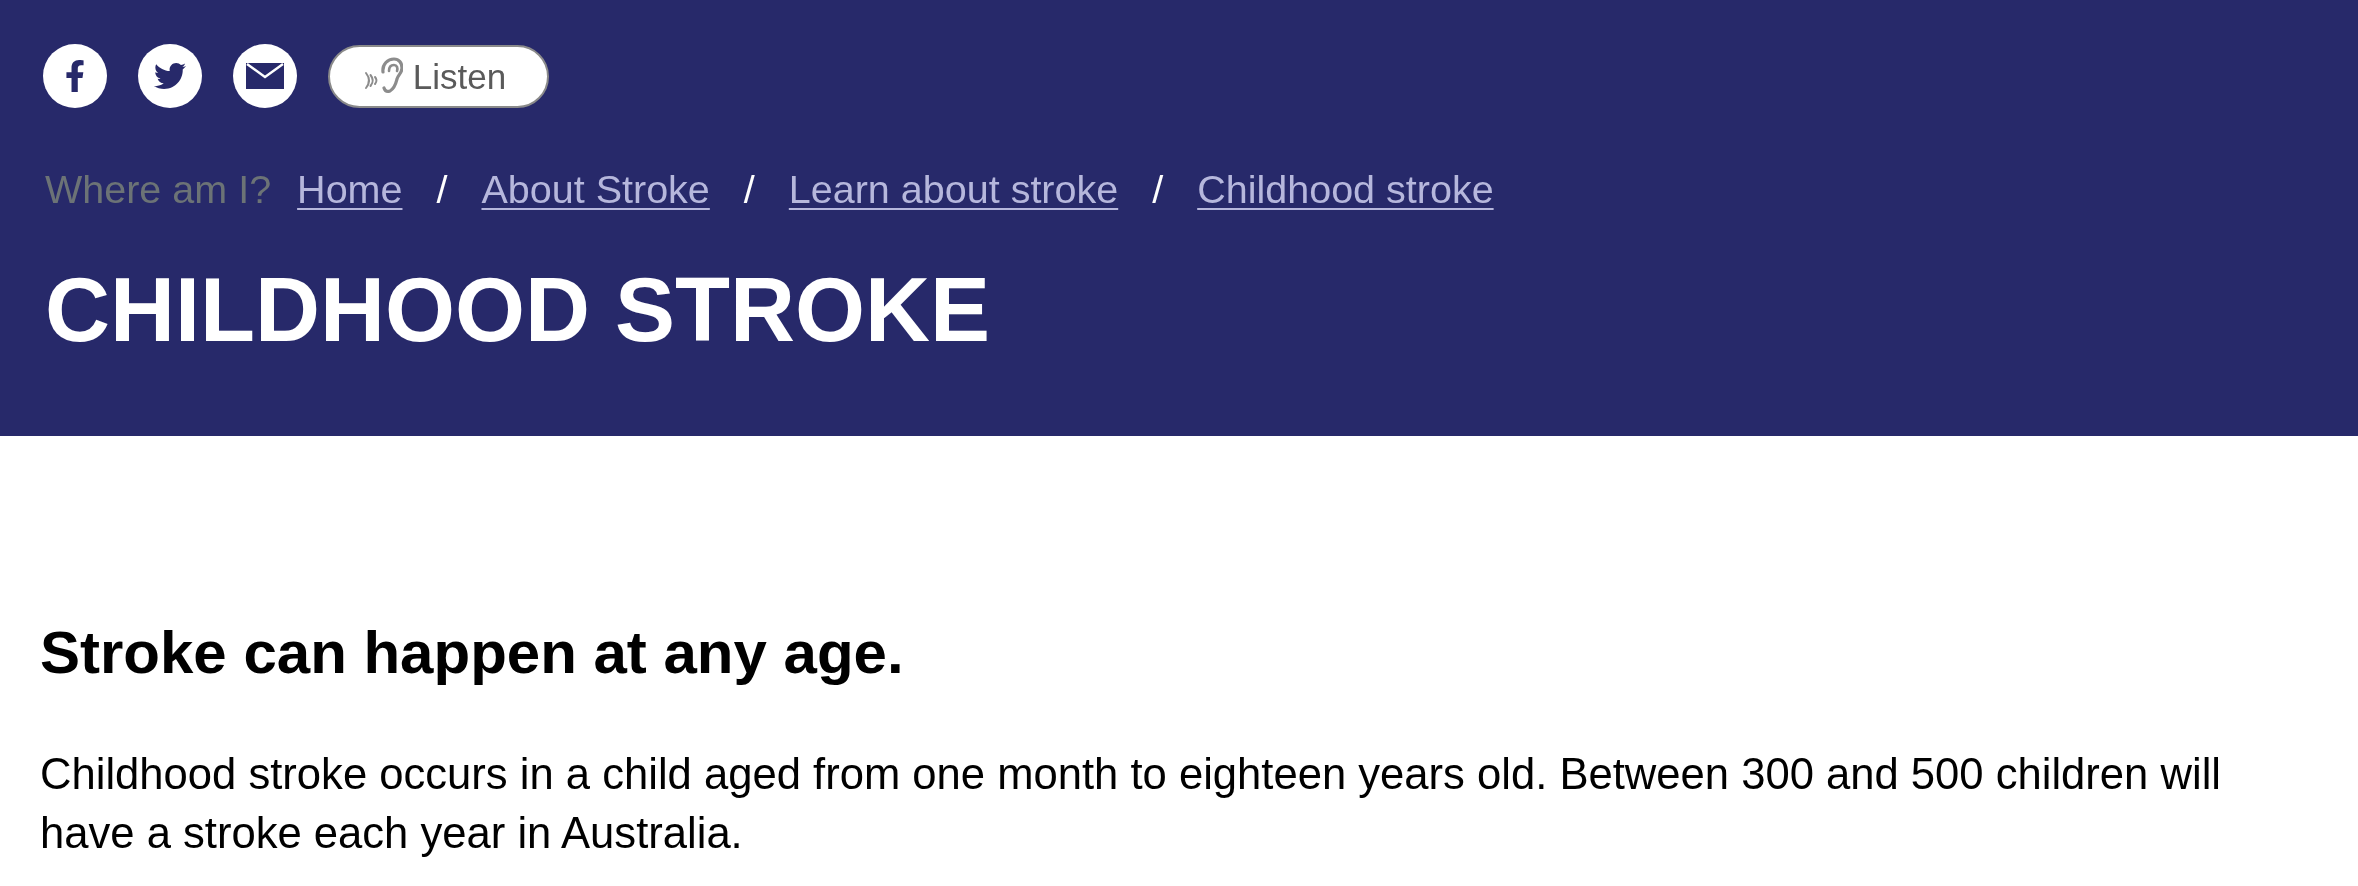  I want to click on breadcrumb-link: Learn about stroke, so click(953, 190).